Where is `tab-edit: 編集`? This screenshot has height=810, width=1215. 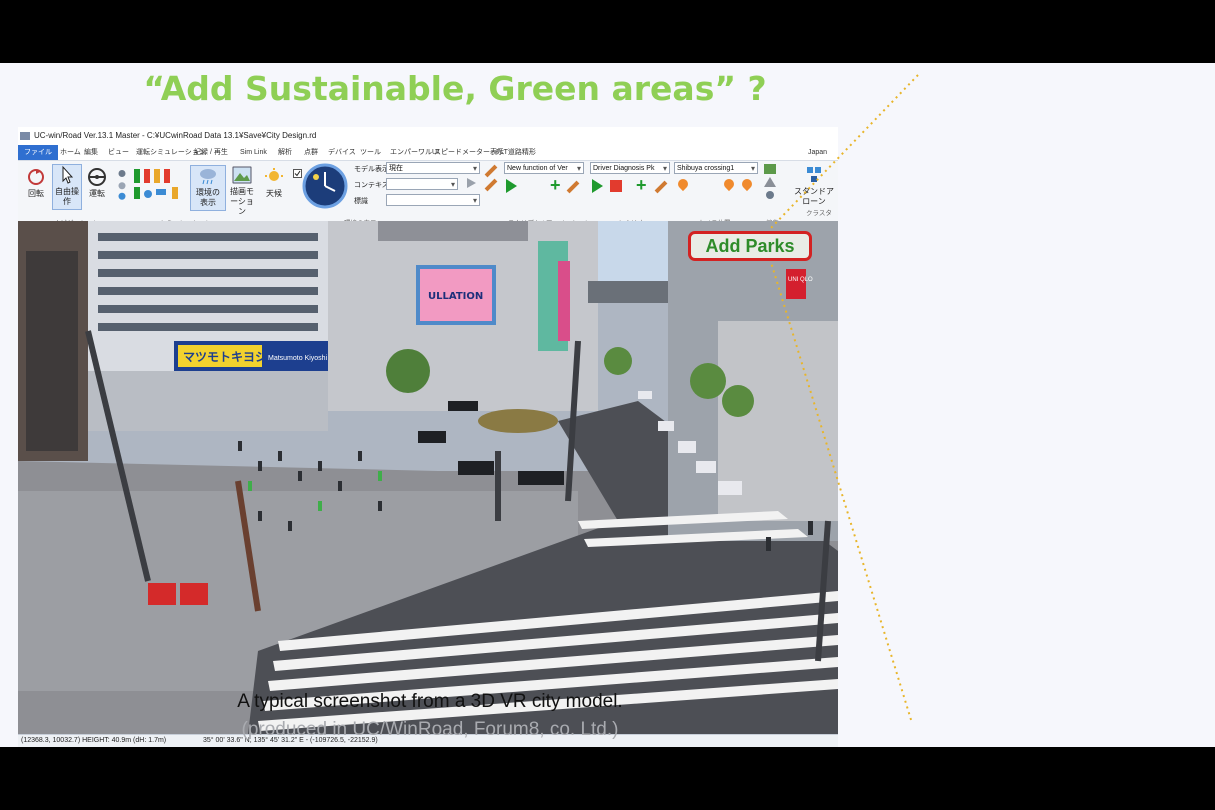 tab-edit: 編集 is located at coordinates (91, 152).